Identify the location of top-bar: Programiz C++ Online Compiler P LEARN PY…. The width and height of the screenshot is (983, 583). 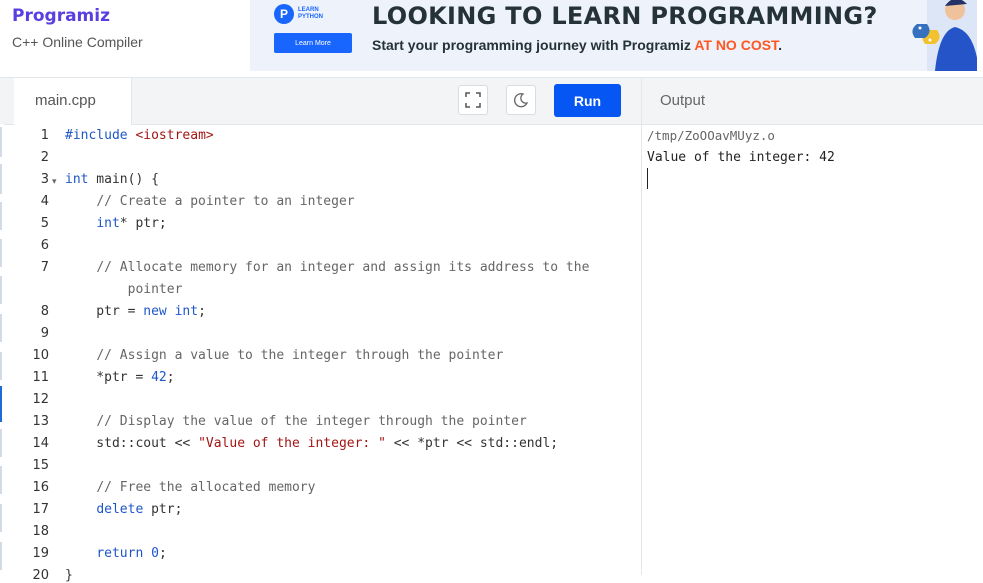
(491, 39).